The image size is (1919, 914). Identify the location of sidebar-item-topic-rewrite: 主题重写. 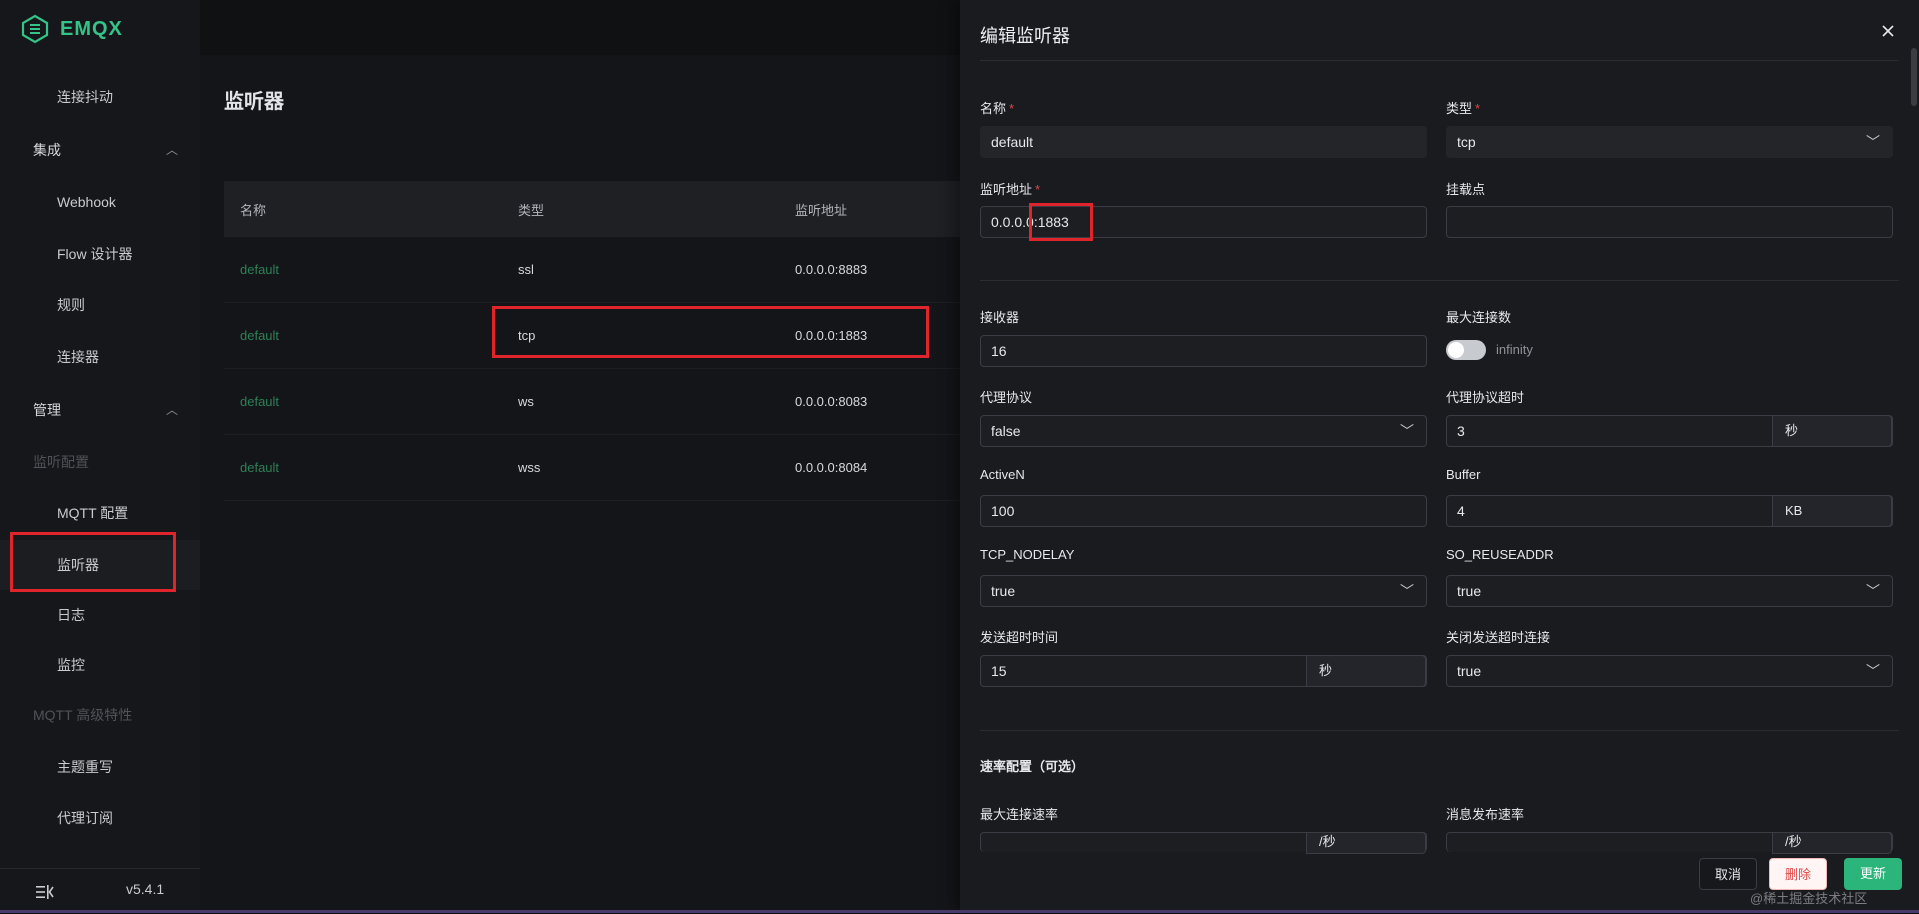
(100, 767).